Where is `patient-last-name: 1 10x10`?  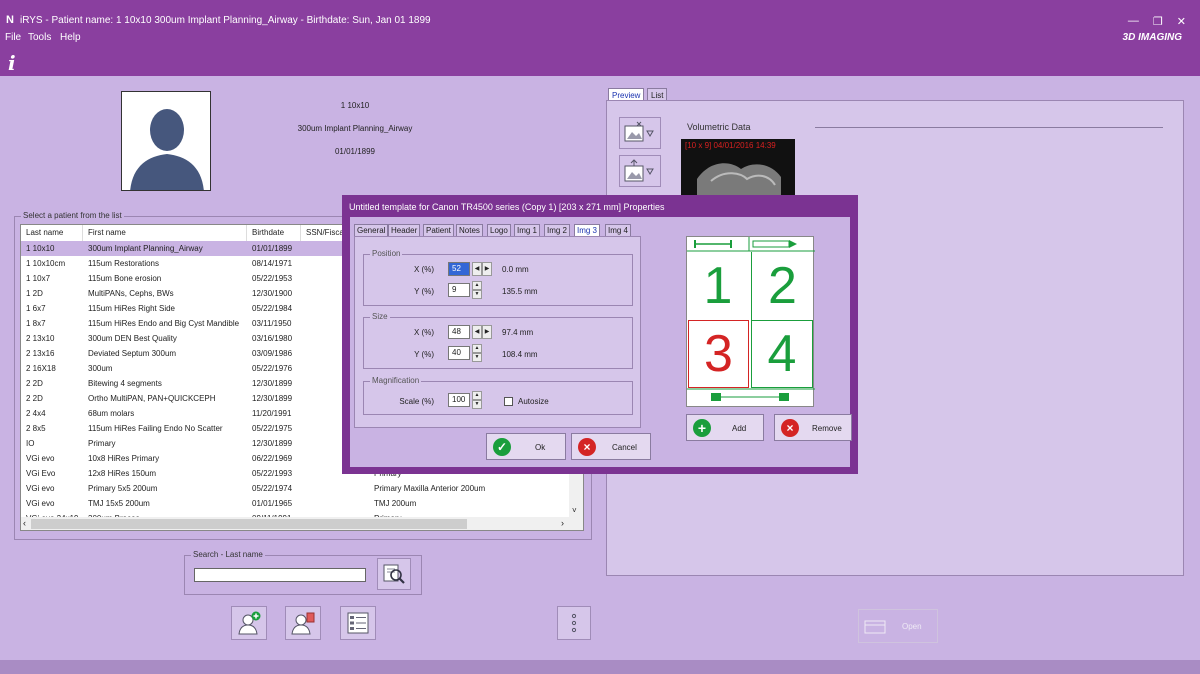
patient-last-name: 1 10x10 is located at coordinates (355, 105).